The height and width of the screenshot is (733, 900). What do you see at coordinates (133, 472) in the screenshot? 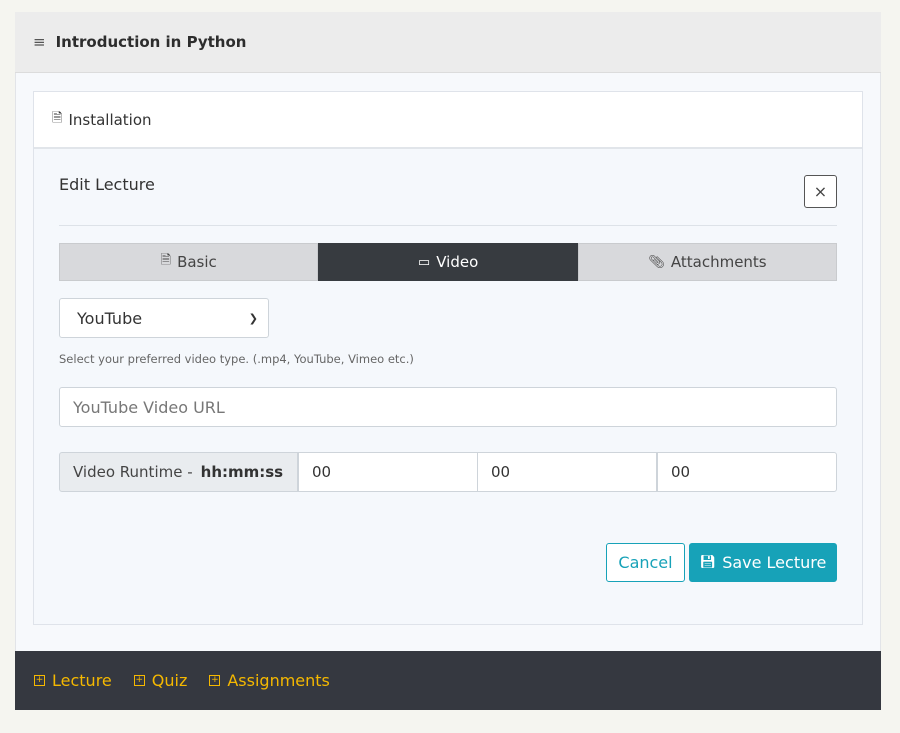
I see `runtime-label-text: Video Runtime -` at bounding box center [133, 472].